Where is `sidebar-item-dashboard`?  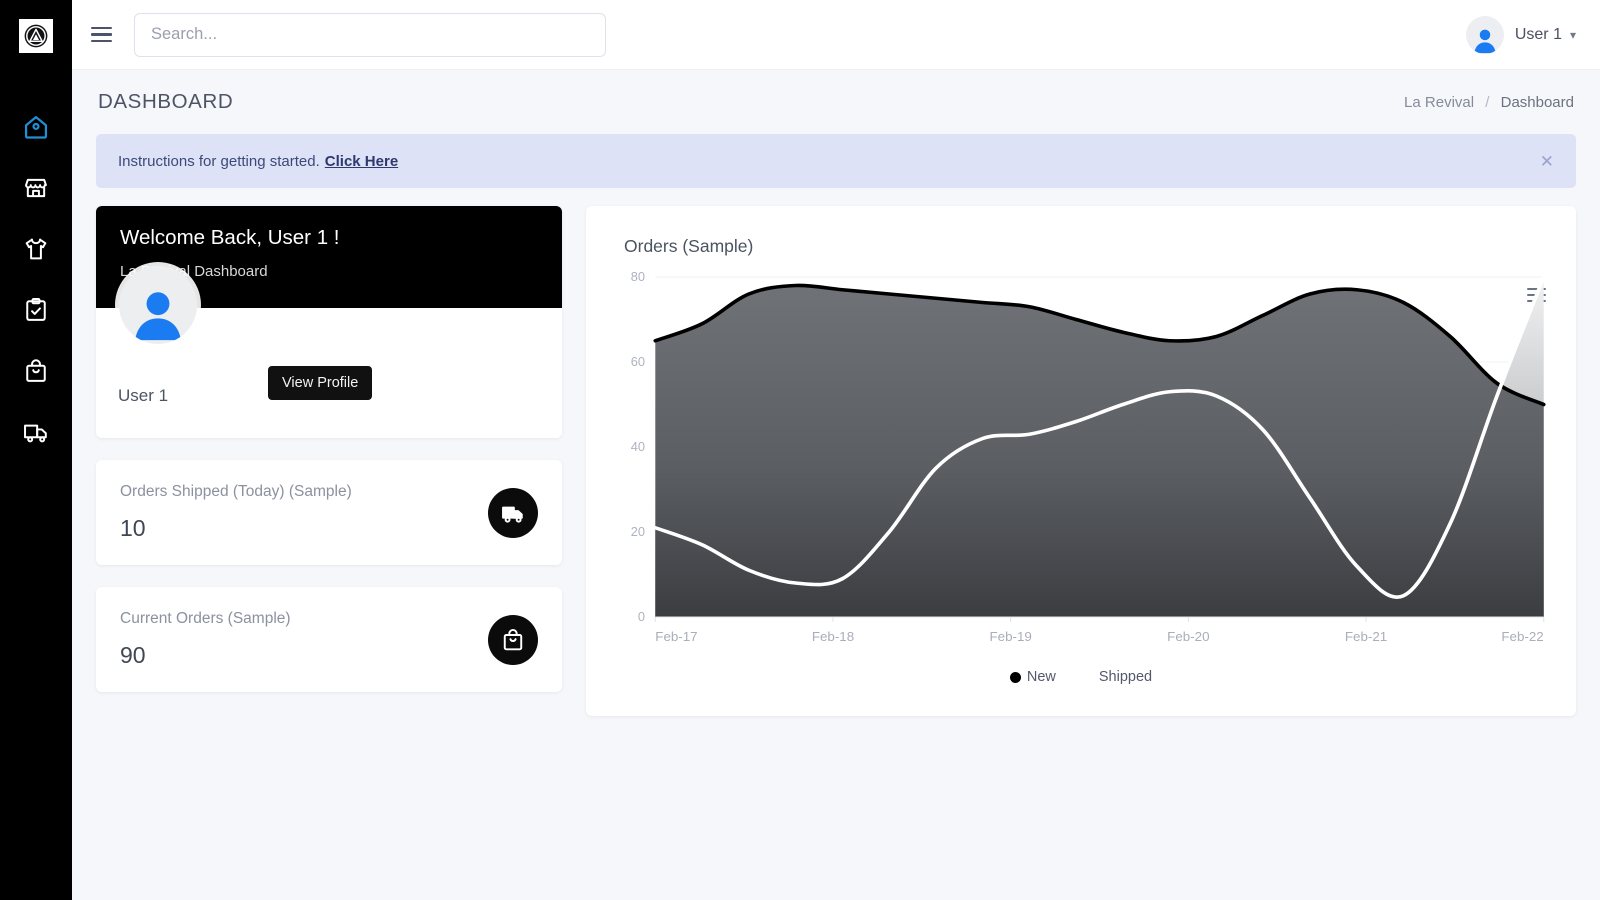
sidebar-item-dashboard is located at coordinates (36, 126).